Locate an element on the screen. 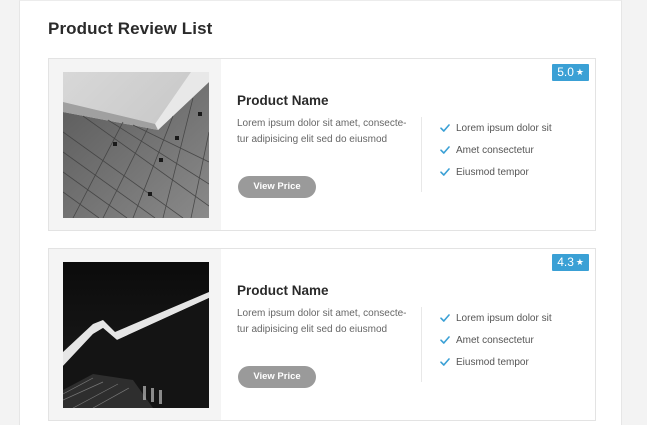 This screenshot has width=647, height=425. rating-badge: 4.3 ★ is located at coordinates (570, 262).